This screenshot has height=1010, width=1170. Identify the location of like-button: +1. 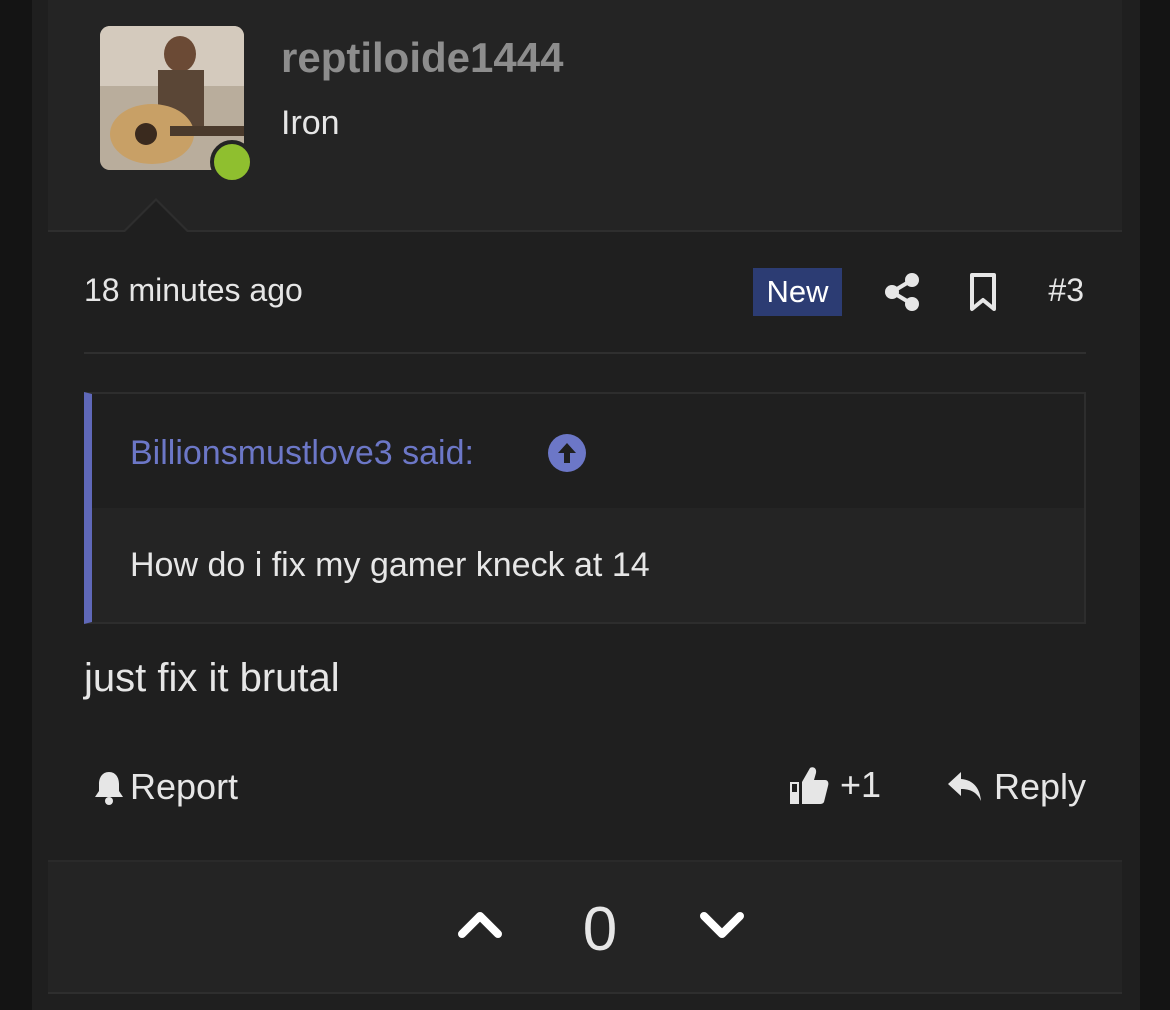
(834, 785).